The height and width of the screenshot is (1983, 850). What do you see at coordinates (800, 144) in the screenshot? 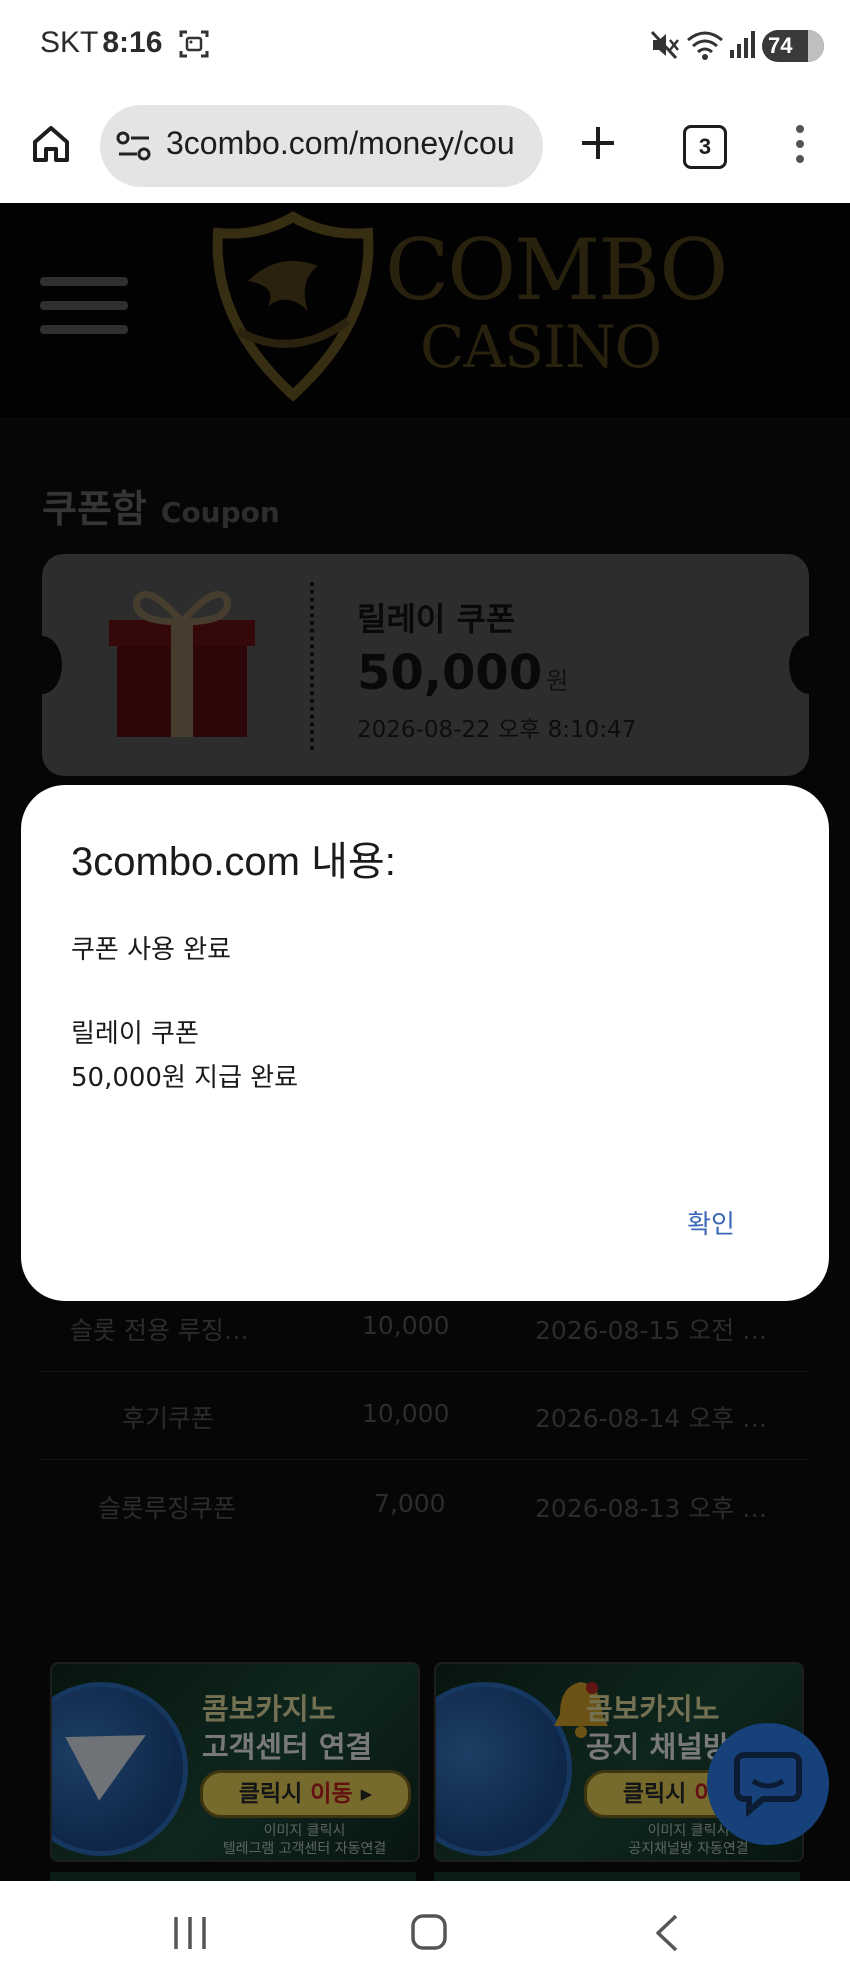
I see `more-menu-icon` at bounding box center [800, 144].